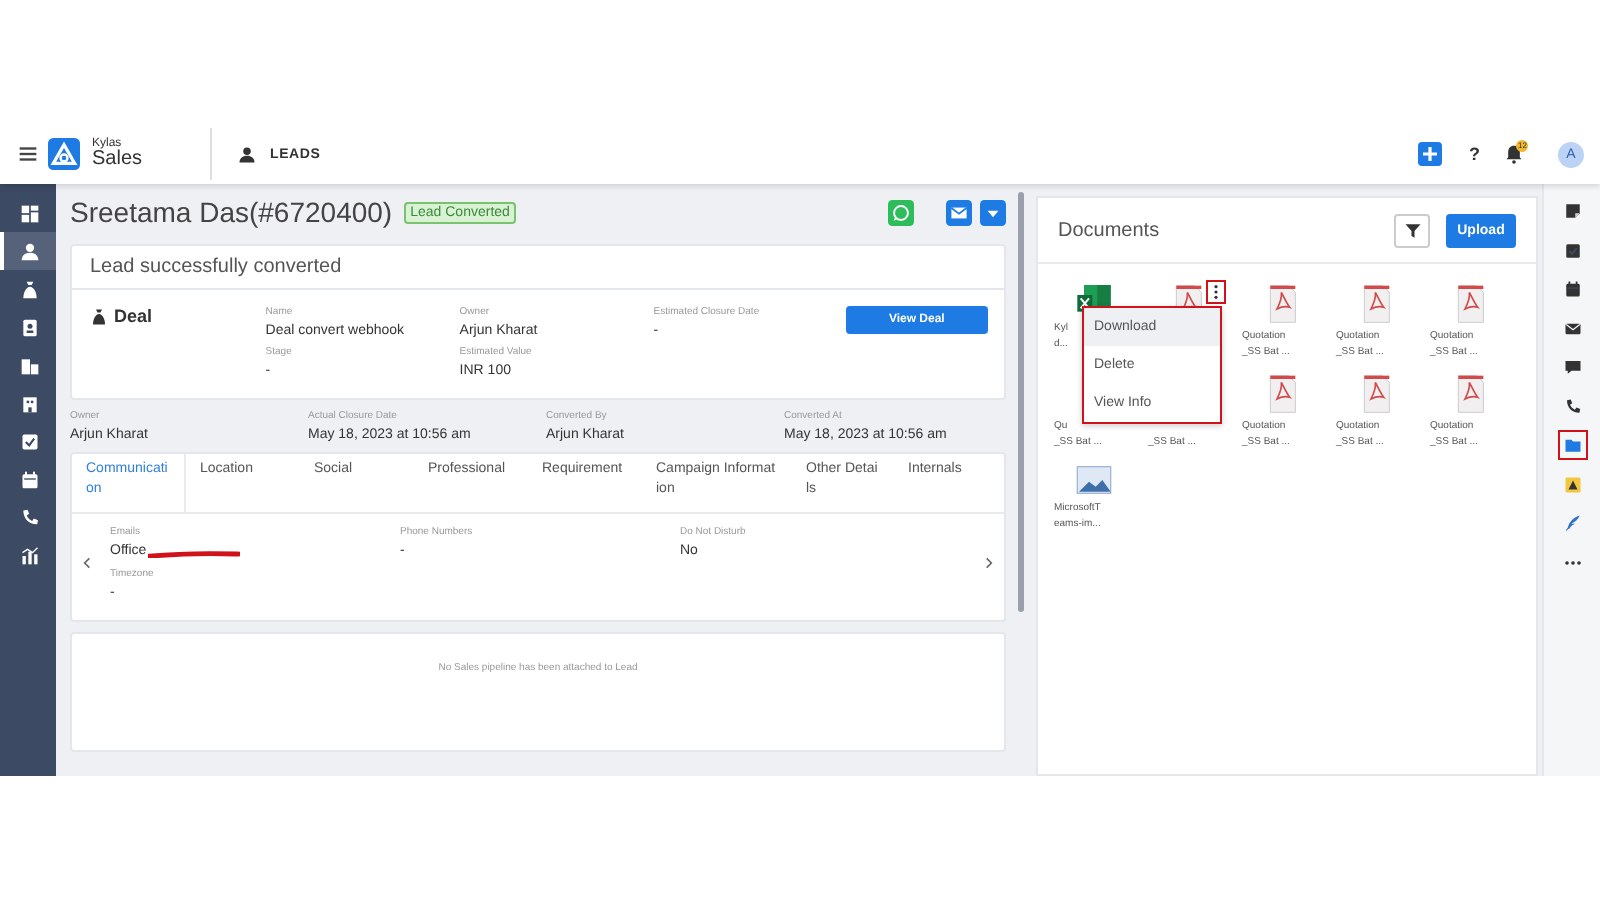 The image size is (1600, 900). What do you see at coordinates (30, 327) in the screenshot?
I see `contact-card-icon` at bounding box center [30, 327].